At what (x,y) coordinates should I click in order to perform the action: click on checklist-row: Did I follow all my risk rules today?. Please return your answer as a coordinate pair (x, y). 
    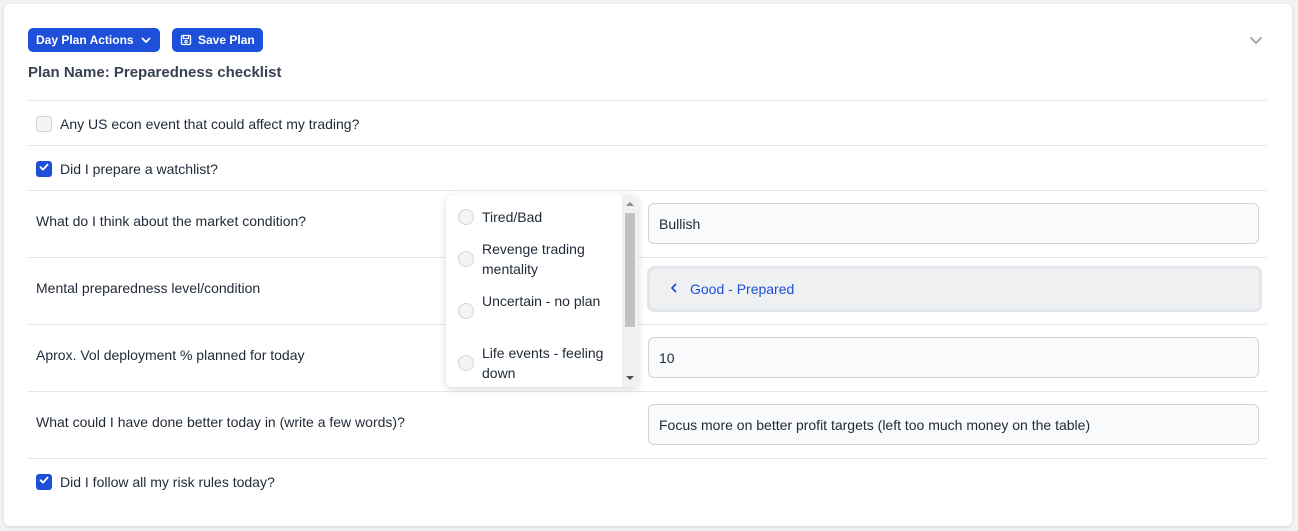
    Looking at the image, I should click on (647, 480).